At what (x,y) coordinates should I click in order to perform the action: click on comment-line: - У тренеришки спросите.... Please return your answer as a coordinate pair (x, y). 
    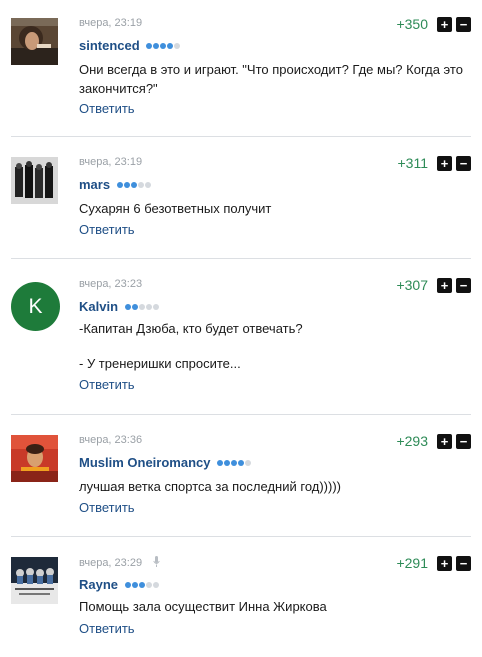
    Looking at the image, I should click on (160, 363).